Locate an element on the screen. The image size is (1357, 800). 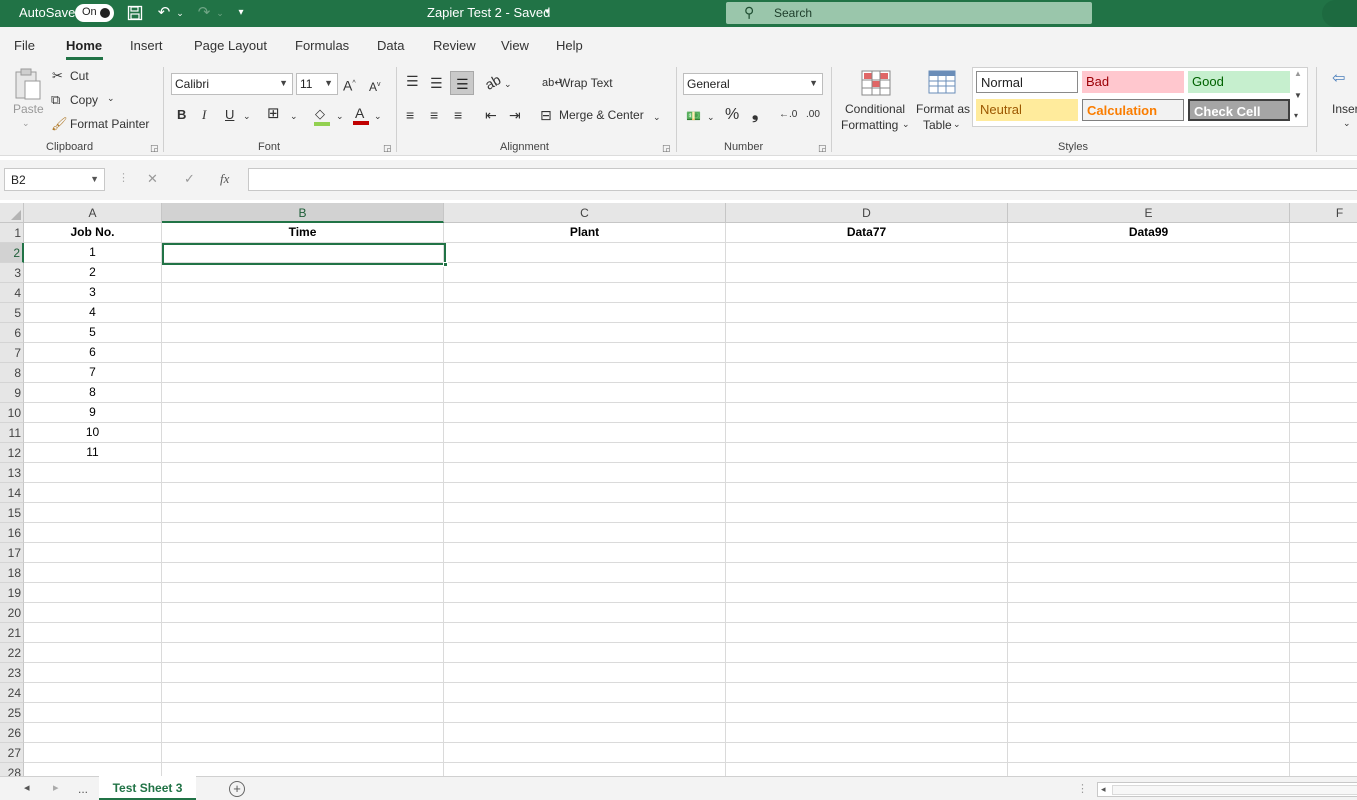
cell-b17 is located at coordinates (303, 553).